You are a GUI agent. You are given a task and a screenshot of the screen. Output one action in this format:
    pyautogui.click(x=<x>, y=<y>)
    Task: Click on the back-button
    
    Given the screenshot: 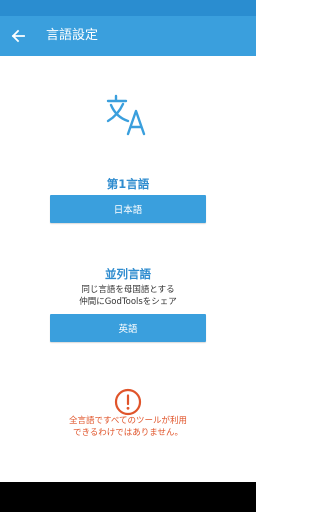 What is the action you would take?
    pyautogui.click(x=18, y=36)
    